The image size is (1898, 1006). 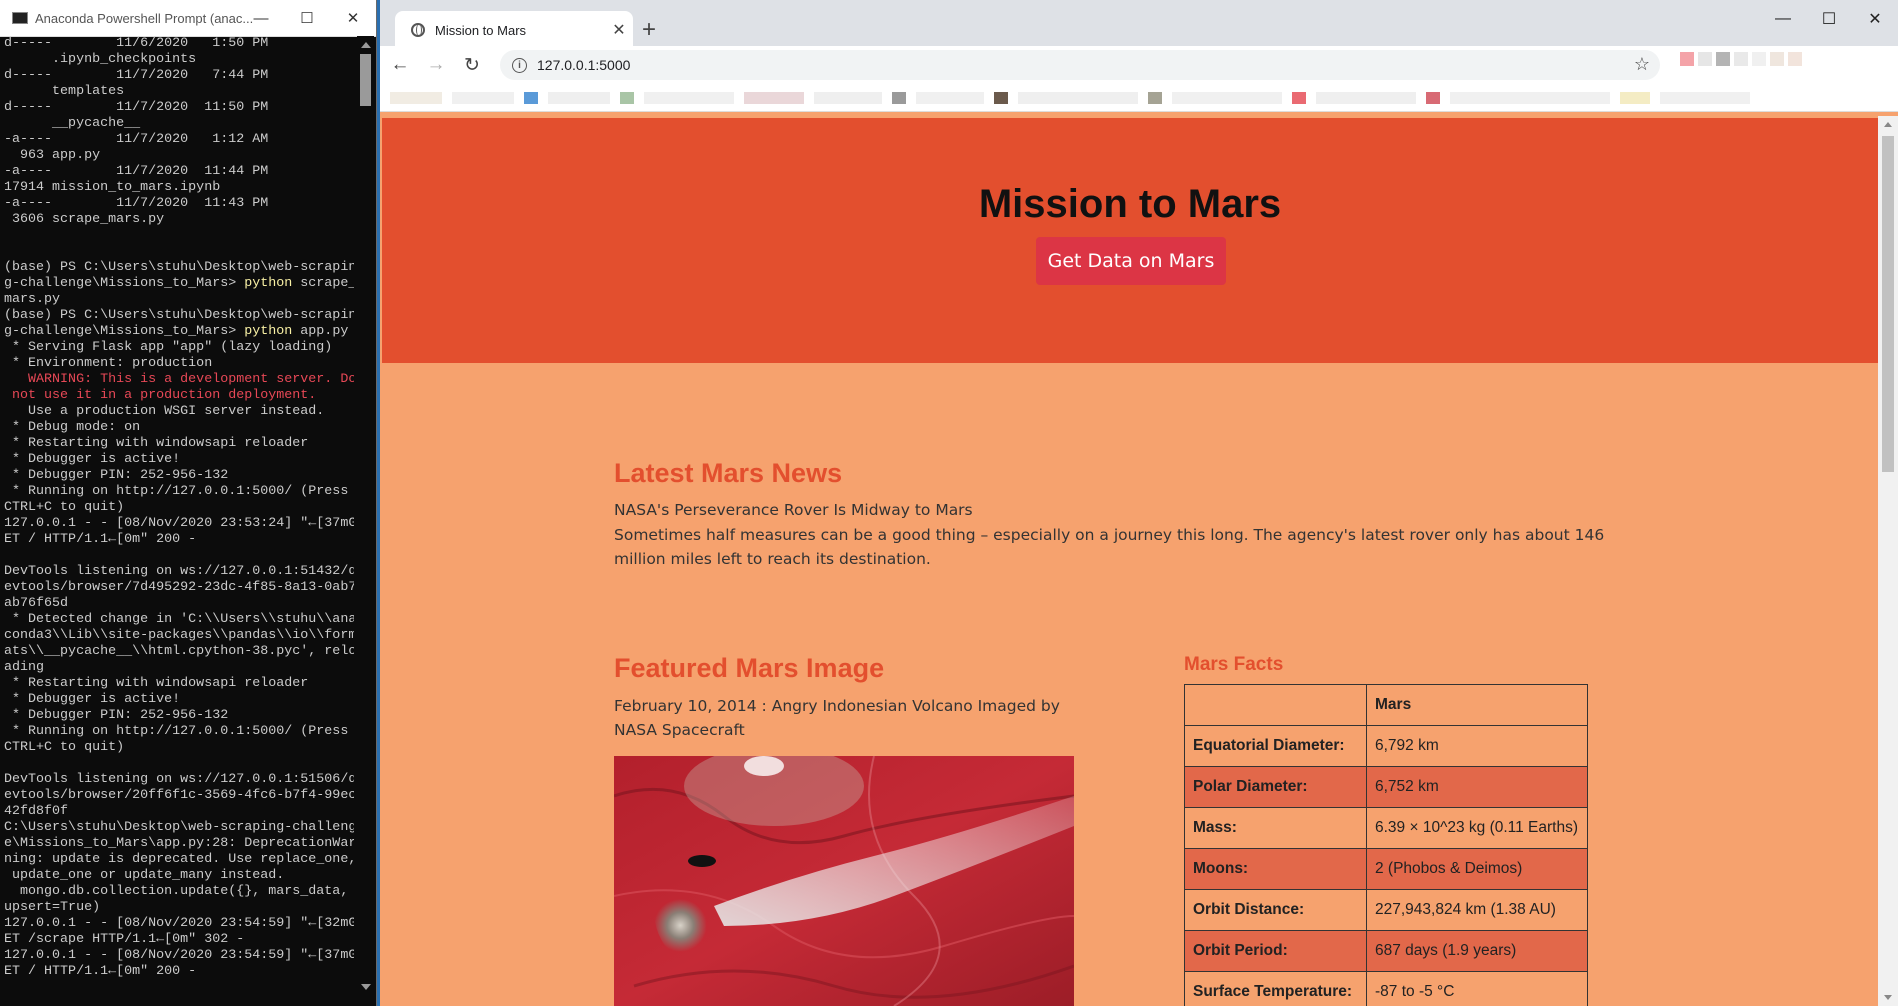 What do you see at coordinates (1275, 951) in the screenshot?
I see `fact-label: Orbit Period:` at bounding box center [1275, 951].